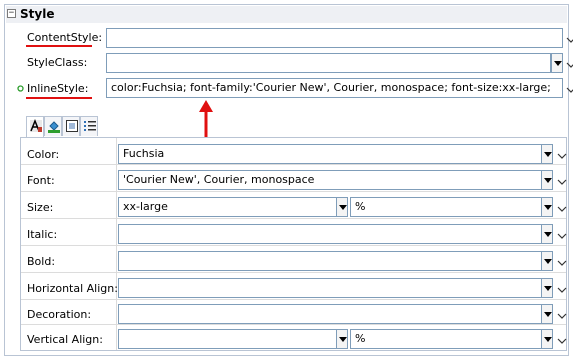  I want to click on vertical-align-unit-dropdown-button, so click(547, 339).